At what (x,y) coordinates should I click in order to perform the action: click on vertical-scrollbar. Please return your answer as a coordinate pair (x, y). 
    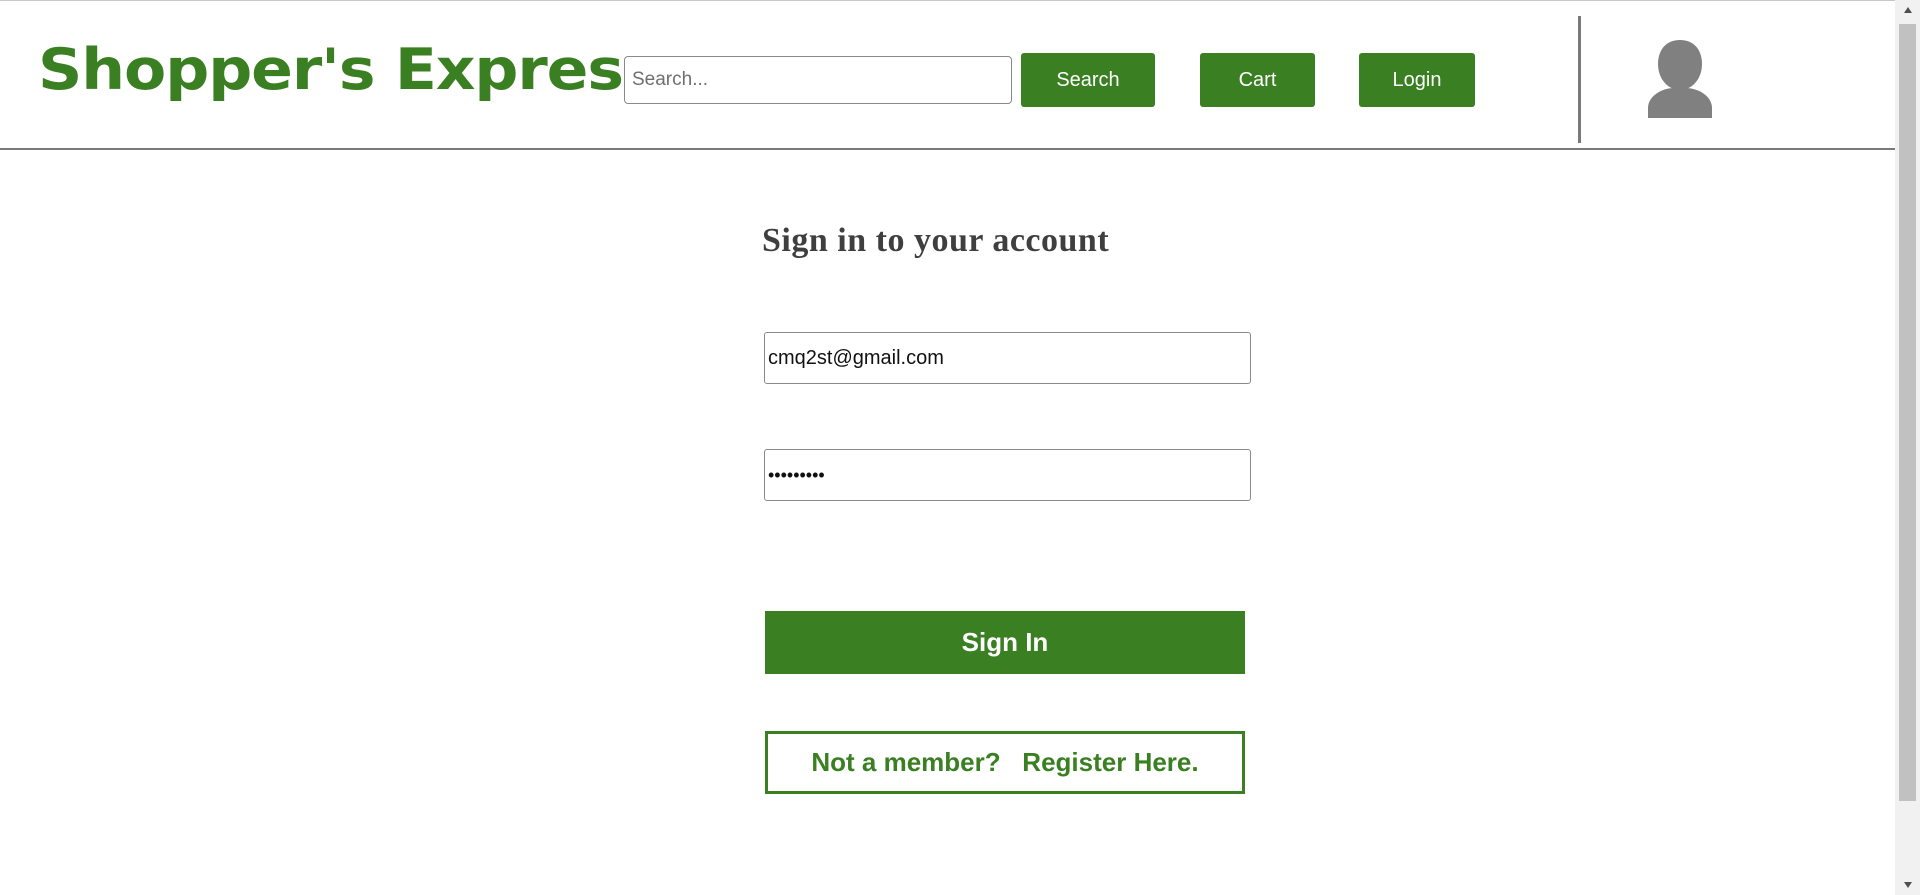
    Looking at the image, I should click on (1907, 447).